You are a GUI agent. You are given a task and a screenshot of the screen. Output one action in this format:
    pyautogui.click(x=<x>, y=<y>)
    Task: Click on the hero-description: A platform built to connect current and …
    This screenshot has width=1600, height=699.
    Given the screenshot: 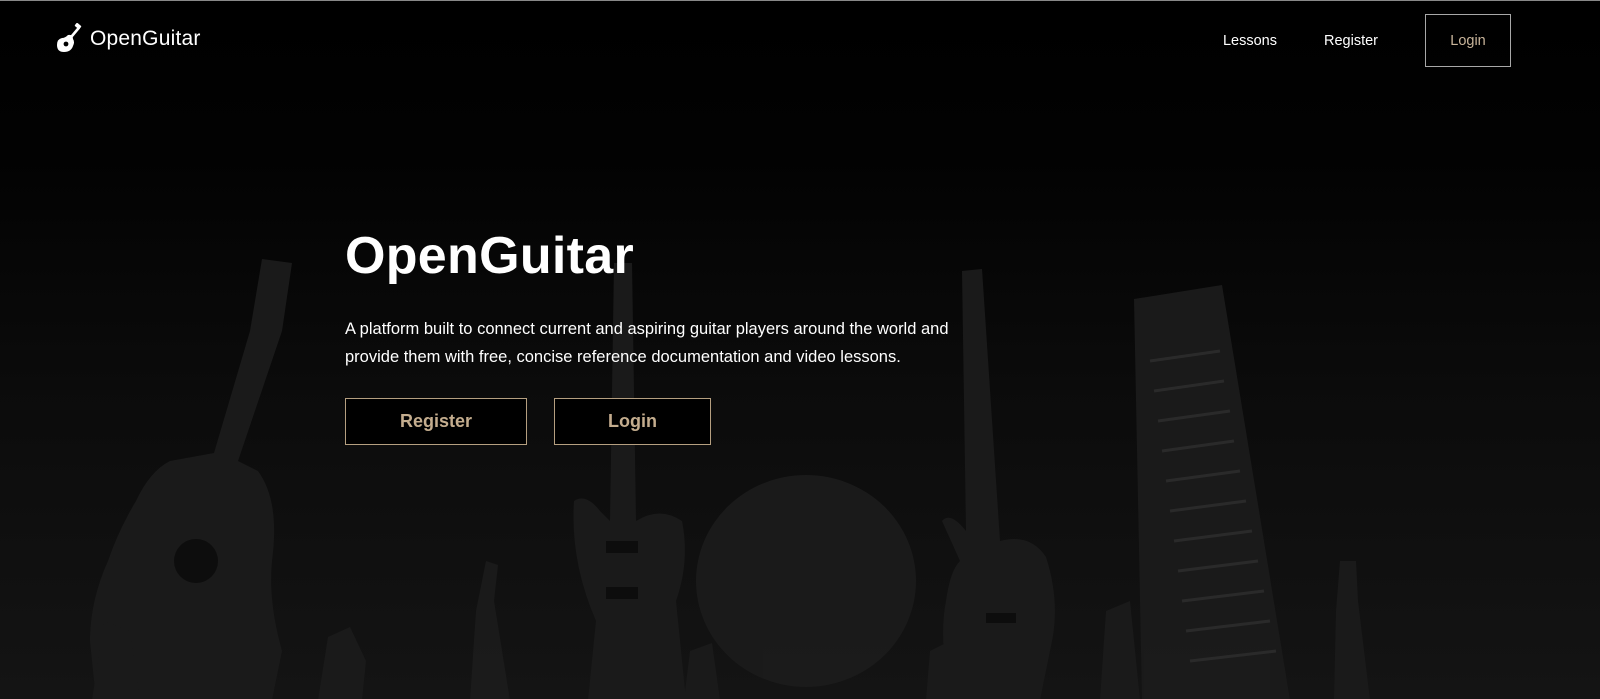 What is the action you would take?
    pyautogui.click(x=647, y=343)
    